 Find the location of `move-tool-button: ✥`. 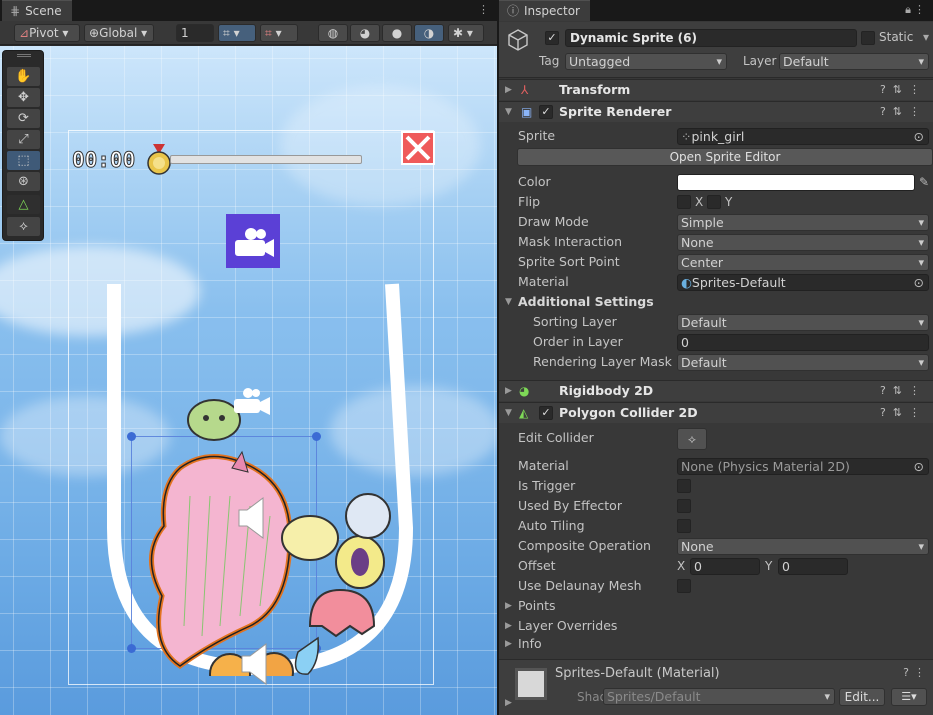

move-tool-button: ✥ is located at coordinates (23, 97).